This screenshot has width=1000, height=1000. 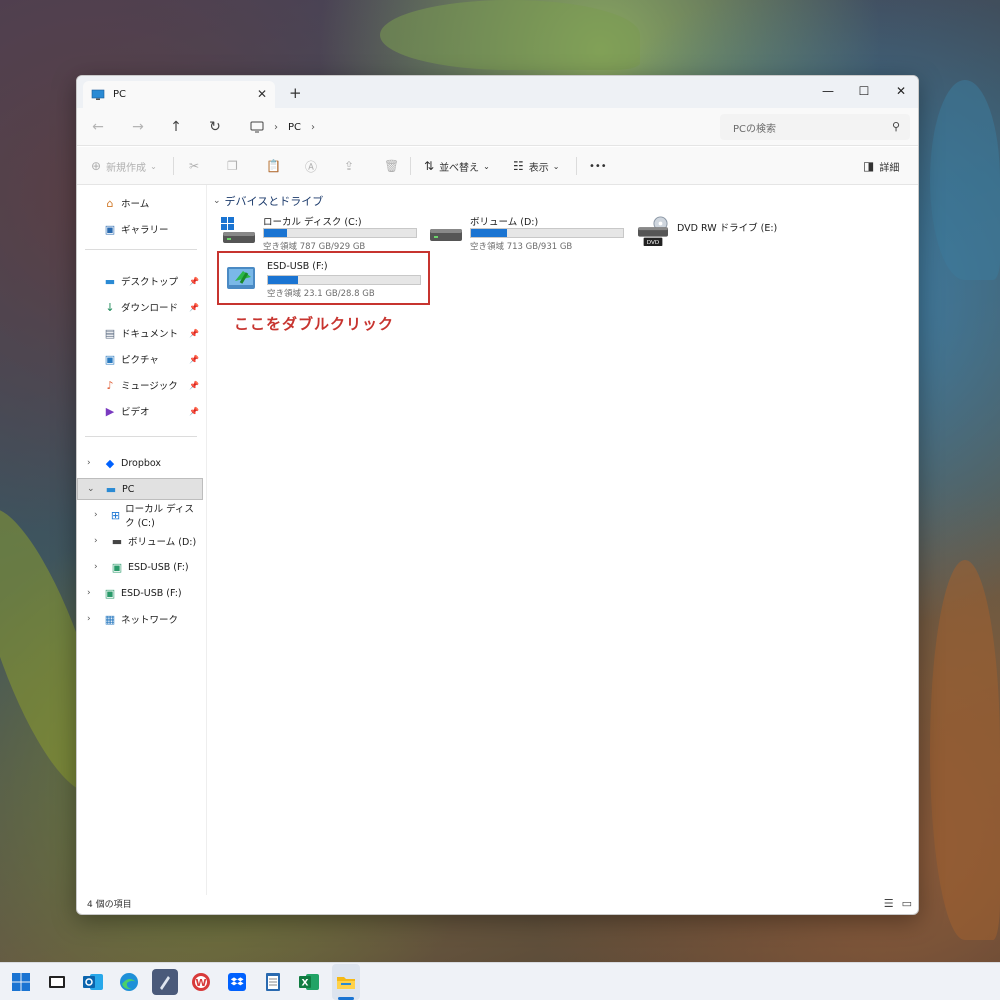 I want to click on delete-button: 🗑, so click(x=394, y=166).